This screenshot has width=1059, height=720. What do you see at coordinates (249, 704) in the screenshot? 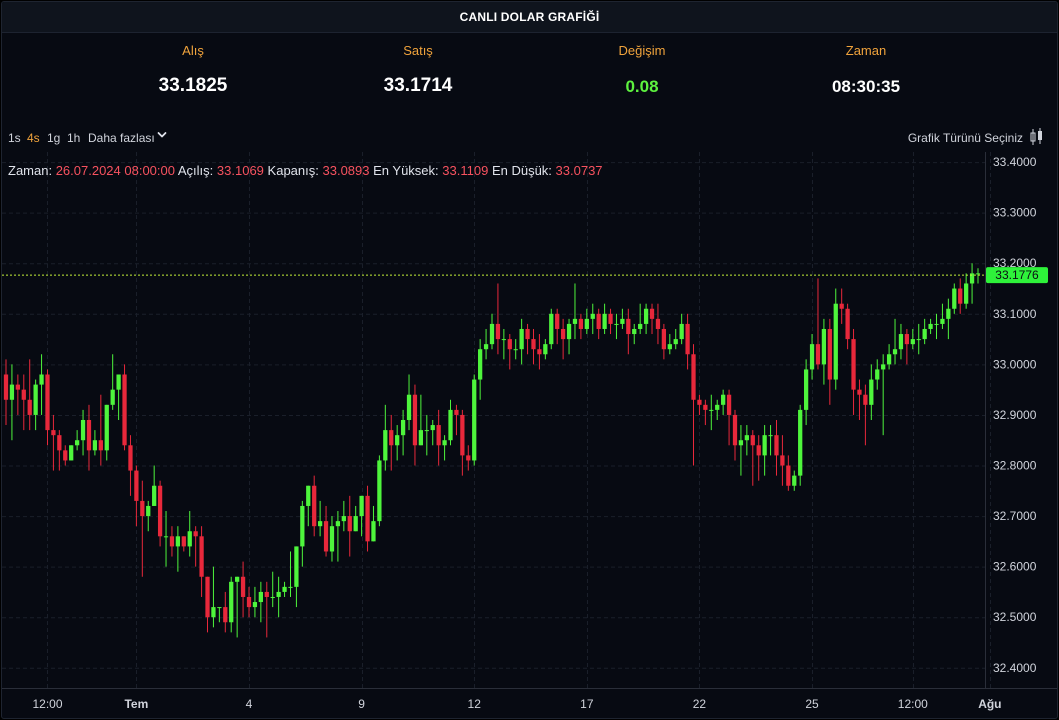
I see `x-tick-label: 4` at bounding box center [249, 704].